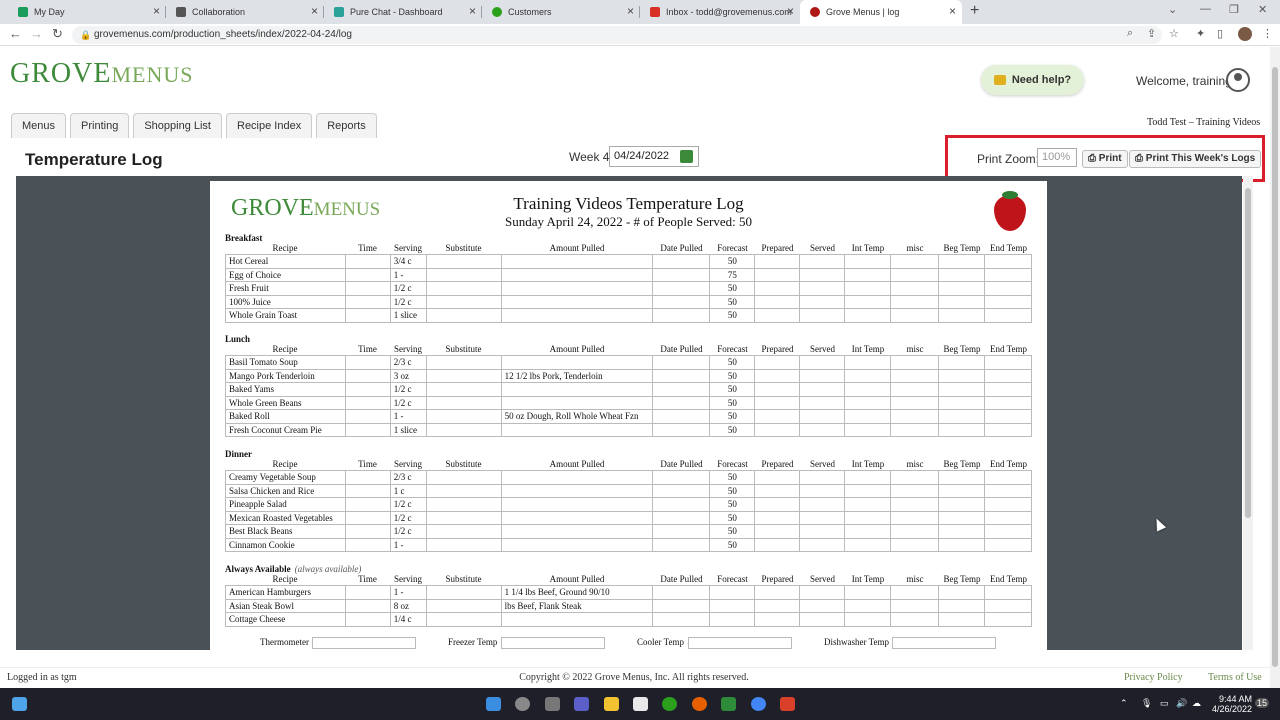  What do you see at coordinates (944, 643) in the screenshot?
I see `dishwasher-temp-field` at bounding box center [944, 643].